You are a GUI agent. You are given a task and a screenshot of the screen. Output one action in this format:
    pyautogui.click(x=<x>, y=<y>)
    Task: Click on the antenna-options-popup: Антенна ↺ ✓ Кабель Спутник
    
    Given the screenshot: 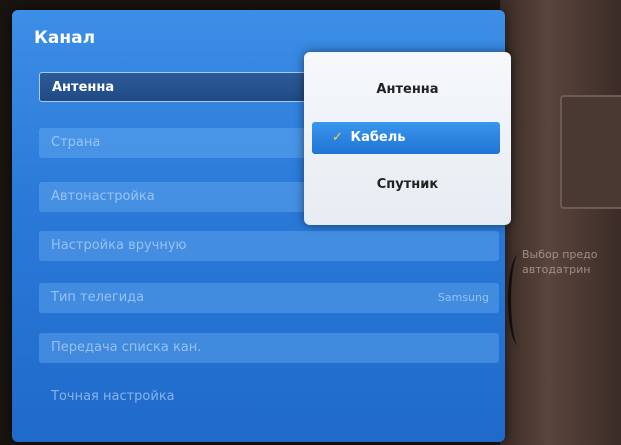 What is the action you would take?
    pyautogui.click(x=407, y=138)
    